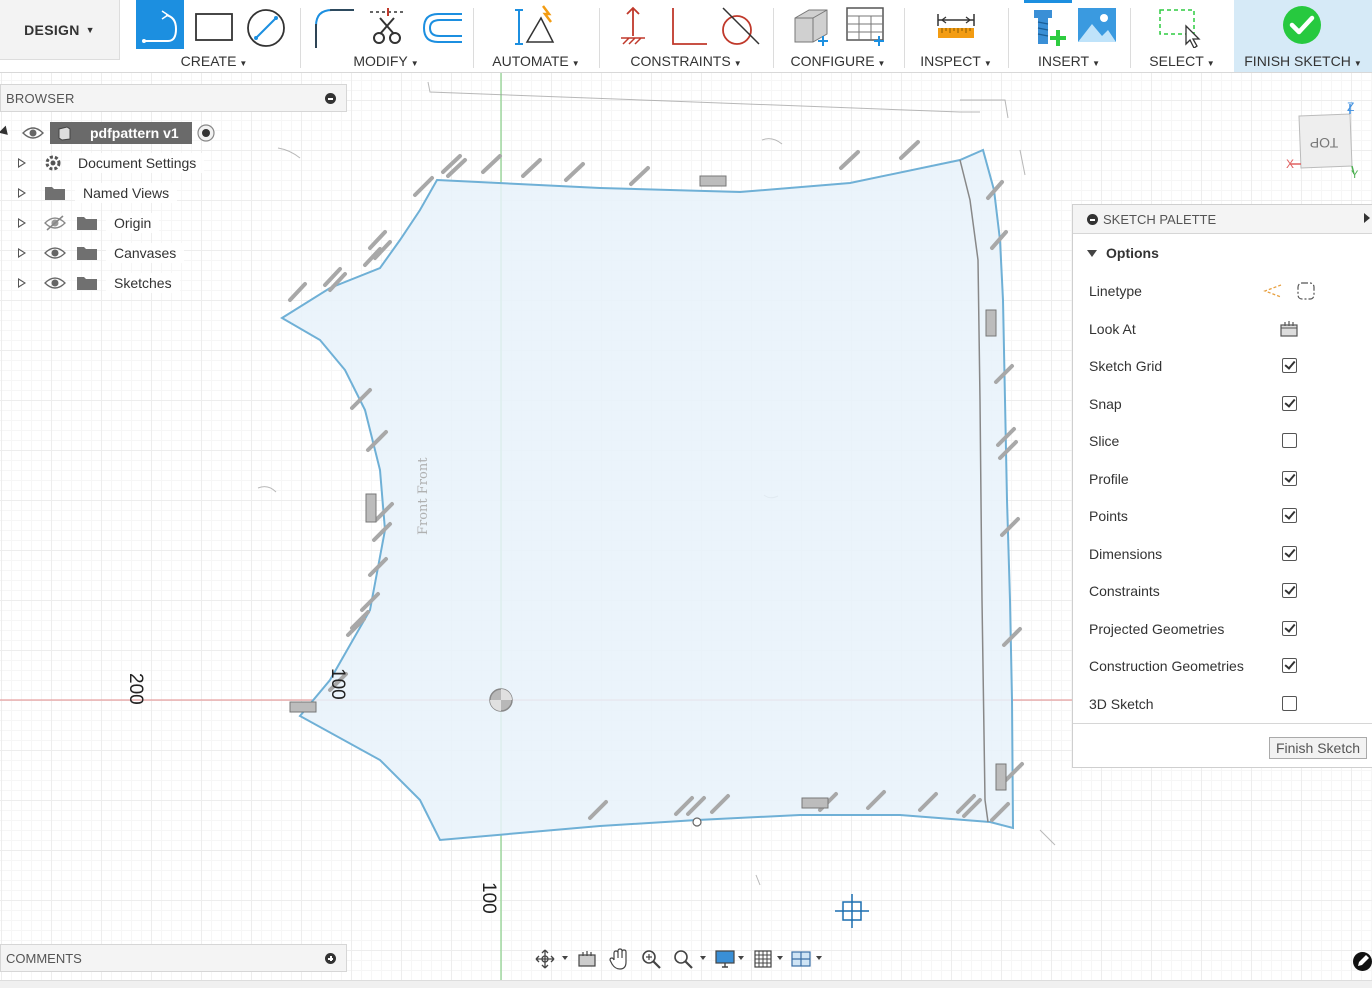  I want to click on constraints-menu: CONSTRAINTS ▼, so click(686, 61).